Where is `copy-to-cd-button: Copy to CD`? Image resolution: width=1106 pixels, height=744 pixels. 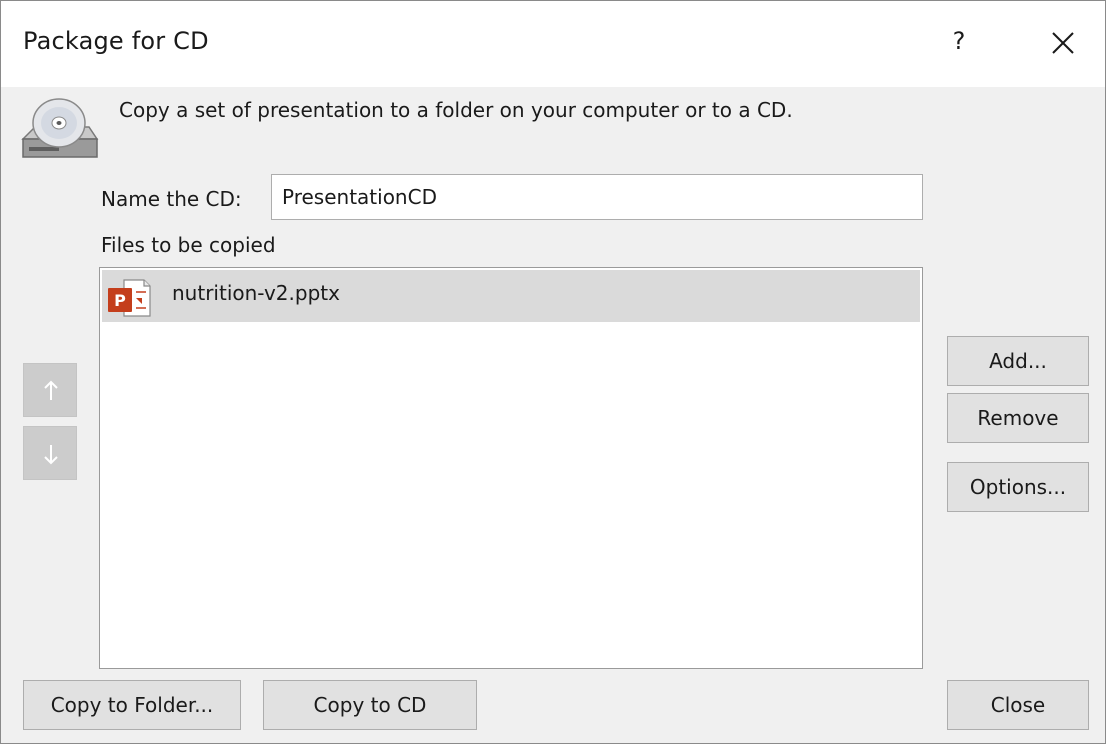 copy-to-cd-button: Copy to CD is located at coordinates (370, 705).